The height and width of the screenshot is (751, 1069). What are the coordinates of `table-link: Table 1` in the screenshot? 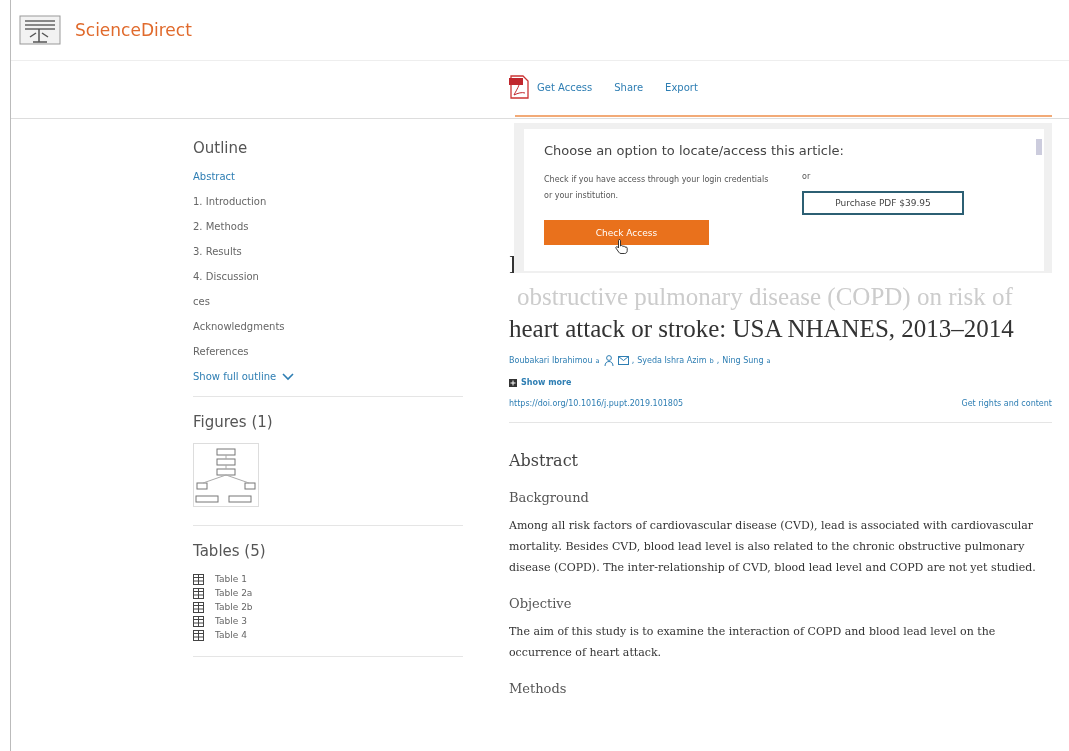 It's located at (231, 579).